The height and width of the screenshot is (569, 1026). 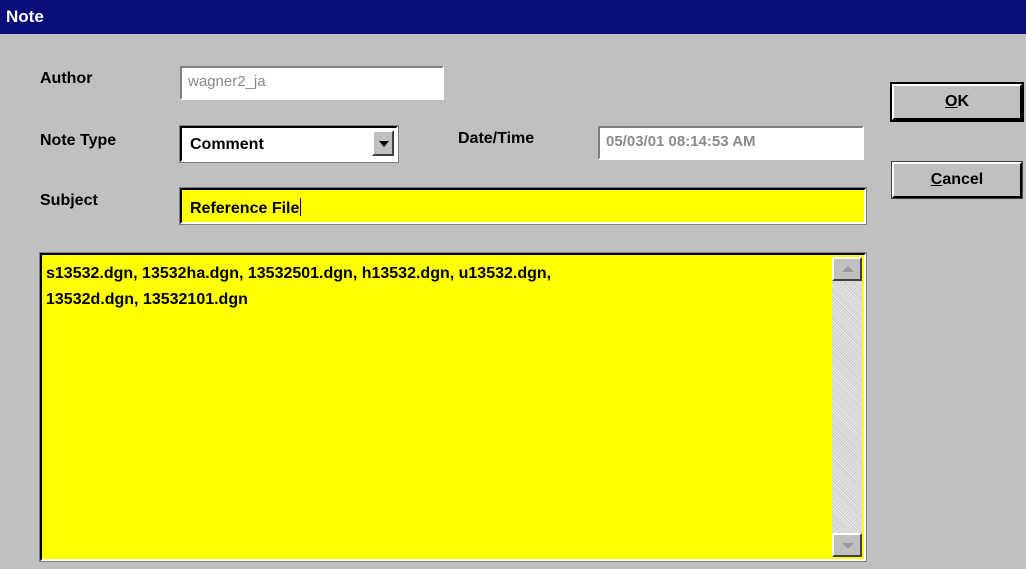 I want to click on ok-mnemonic: O, so click(x=951, y=101).